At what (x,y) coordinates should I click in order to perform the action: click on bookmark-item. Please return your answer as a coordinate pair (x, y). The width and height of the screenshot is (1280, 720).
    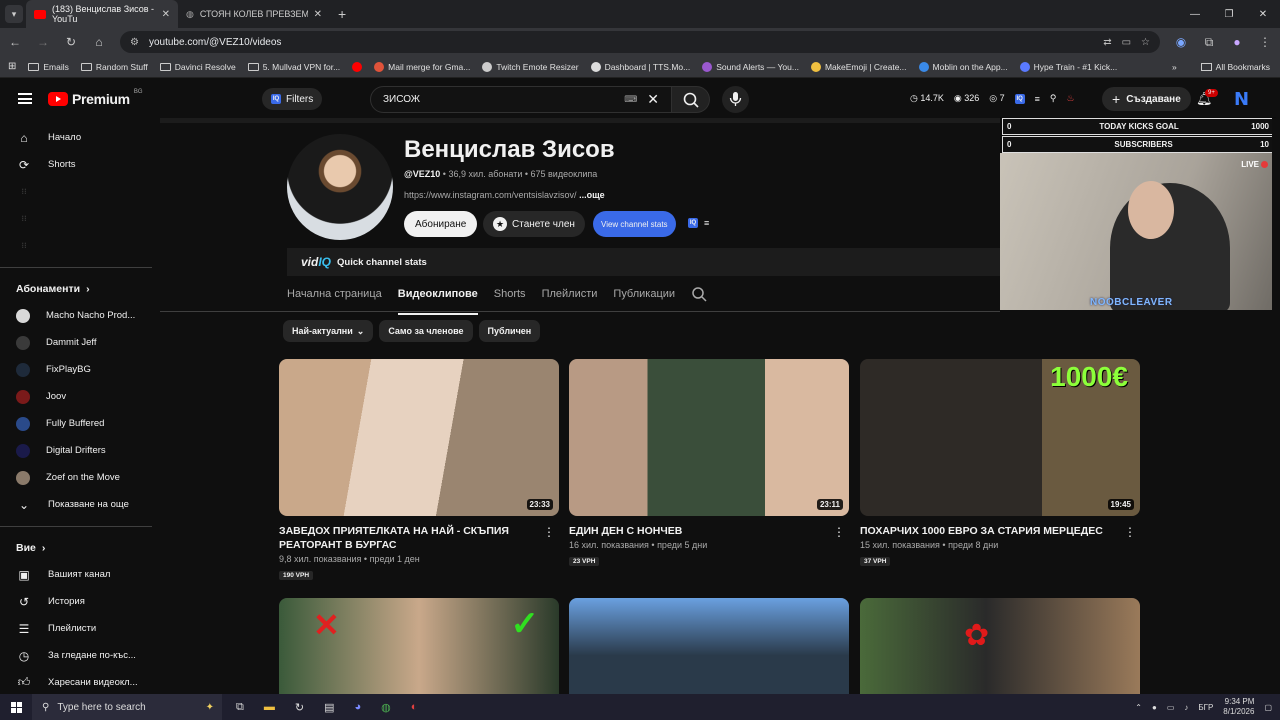
    Looking at the image, I should click on (357, 66).